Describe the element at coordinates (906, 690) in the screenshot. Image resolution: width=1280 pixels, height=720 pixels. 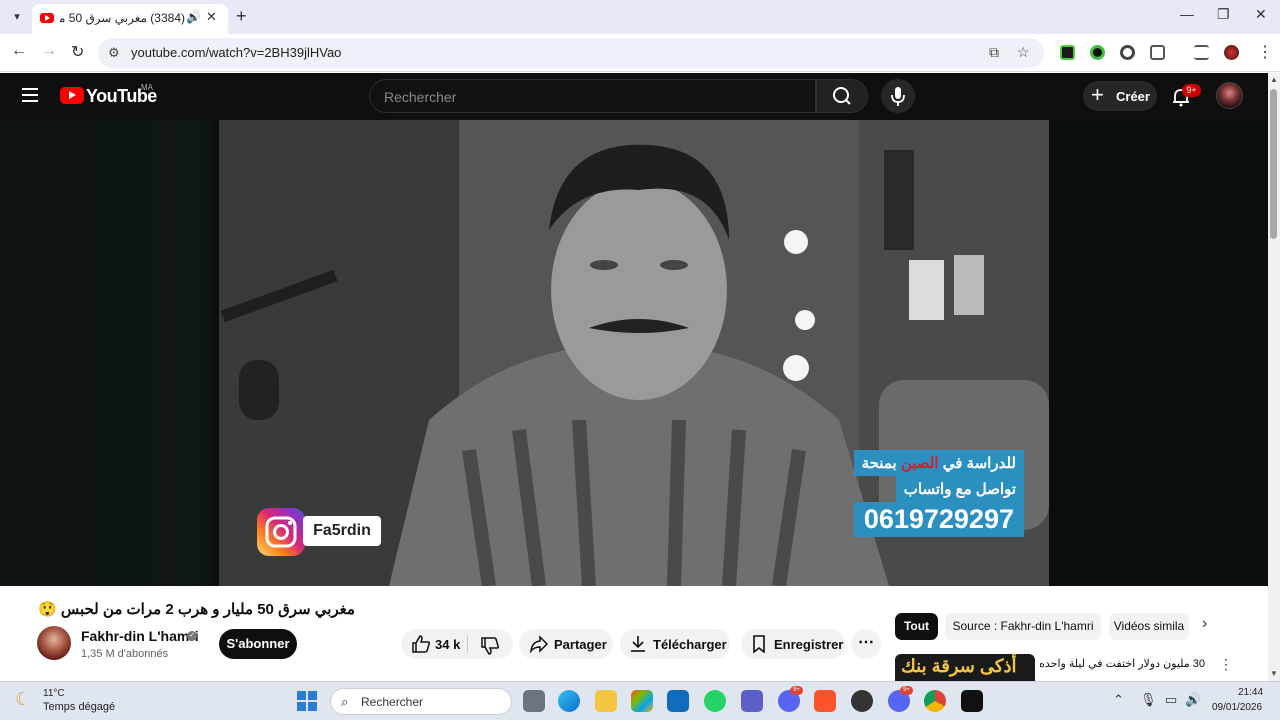
I see `discord-secondary-badge: 9+` at that location.